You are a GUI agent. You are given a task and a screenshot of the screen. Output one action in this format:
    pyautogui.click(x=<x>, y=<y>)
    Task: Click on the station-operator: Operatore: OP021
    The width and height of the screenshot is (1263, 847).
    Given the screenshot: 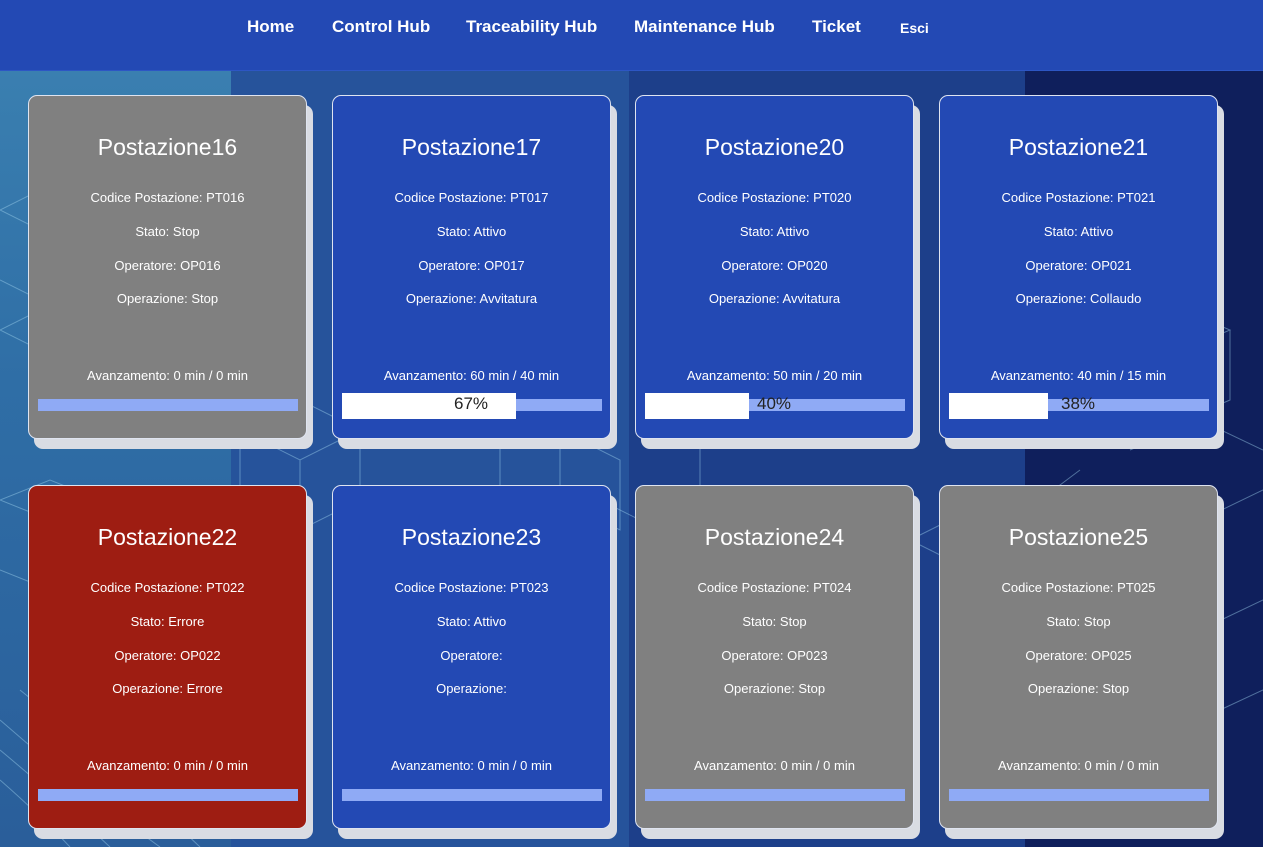 What is the action you would take?
    pyautogui.click(x=1078, y=265)
    